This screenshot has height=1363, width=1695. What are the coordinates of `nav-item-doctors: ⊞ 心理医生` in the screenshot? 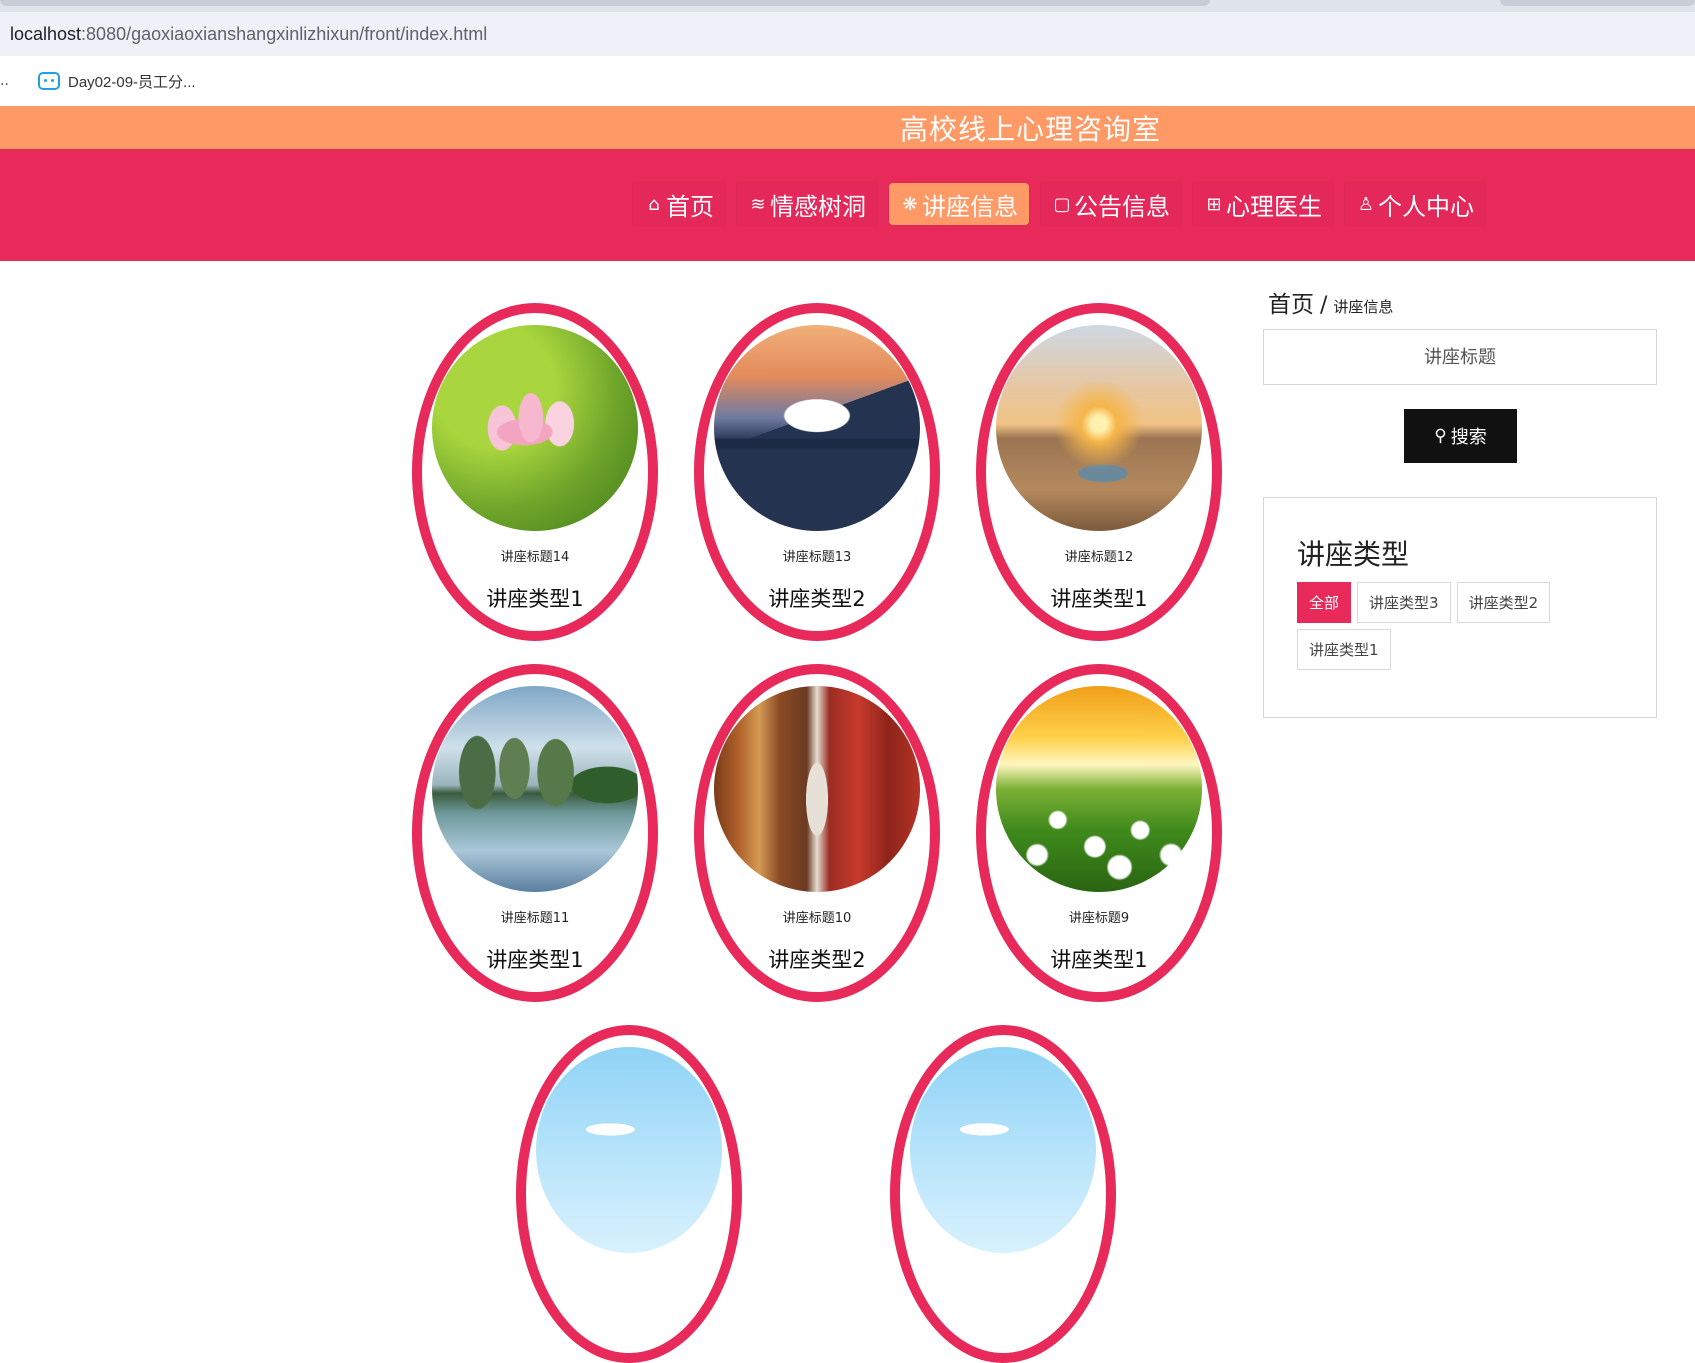 It's located at (1263, 204).